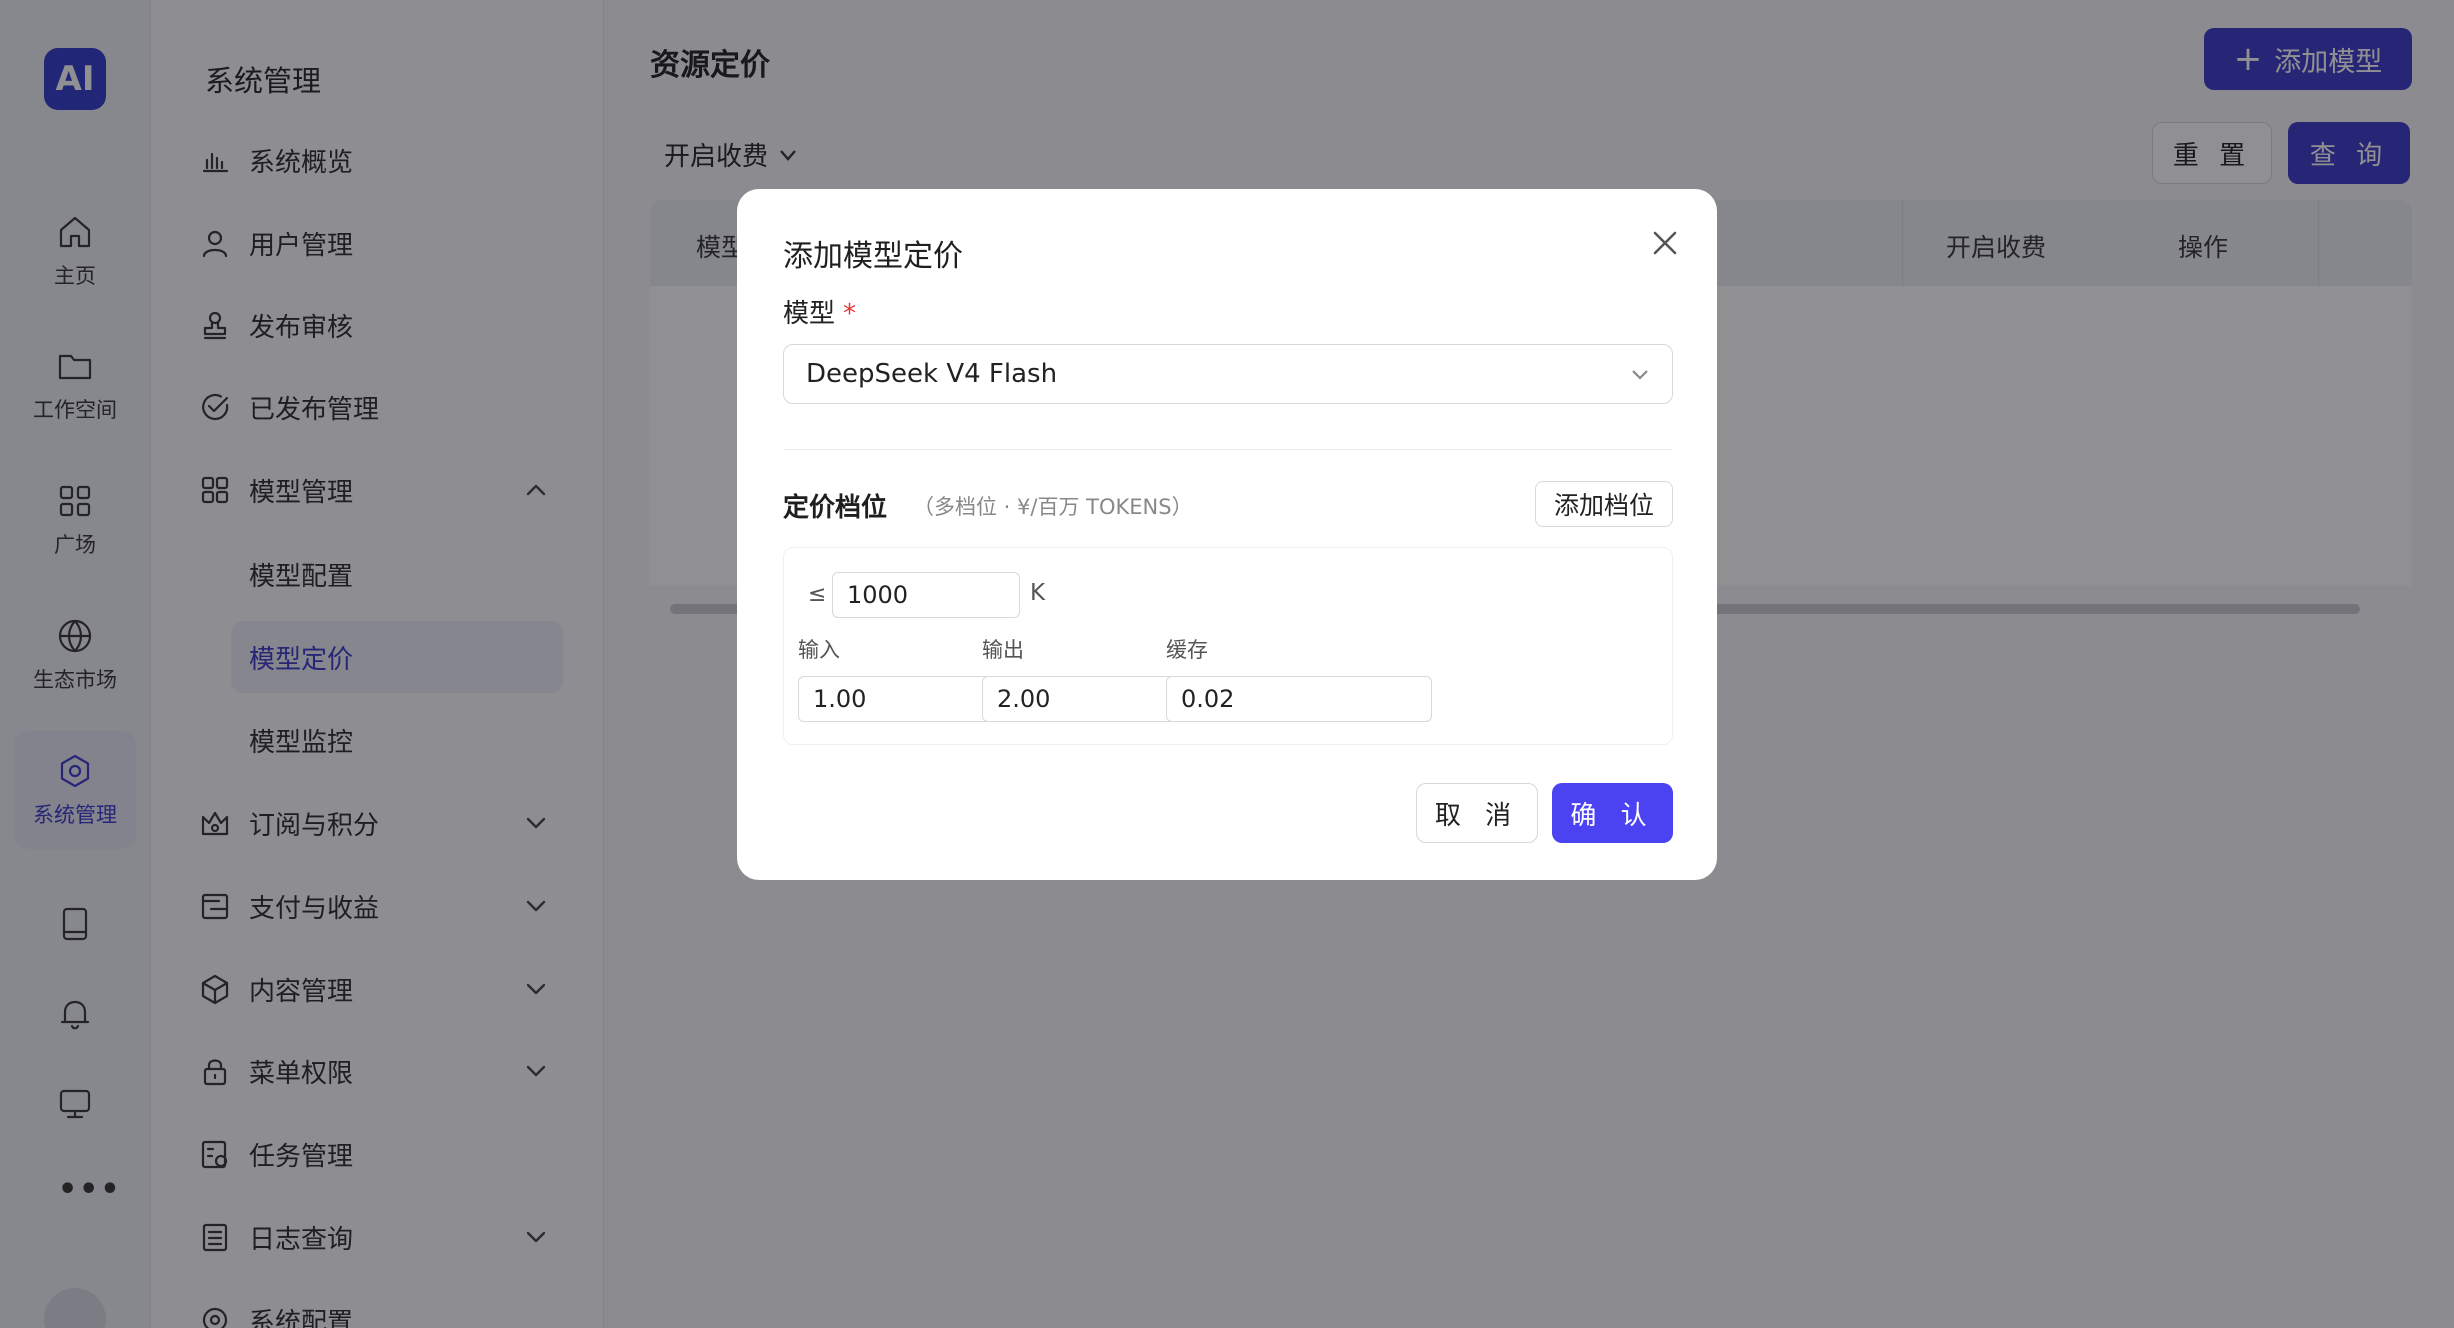  I want to click on tier-section-title: 定价档位, so click(835, 508).